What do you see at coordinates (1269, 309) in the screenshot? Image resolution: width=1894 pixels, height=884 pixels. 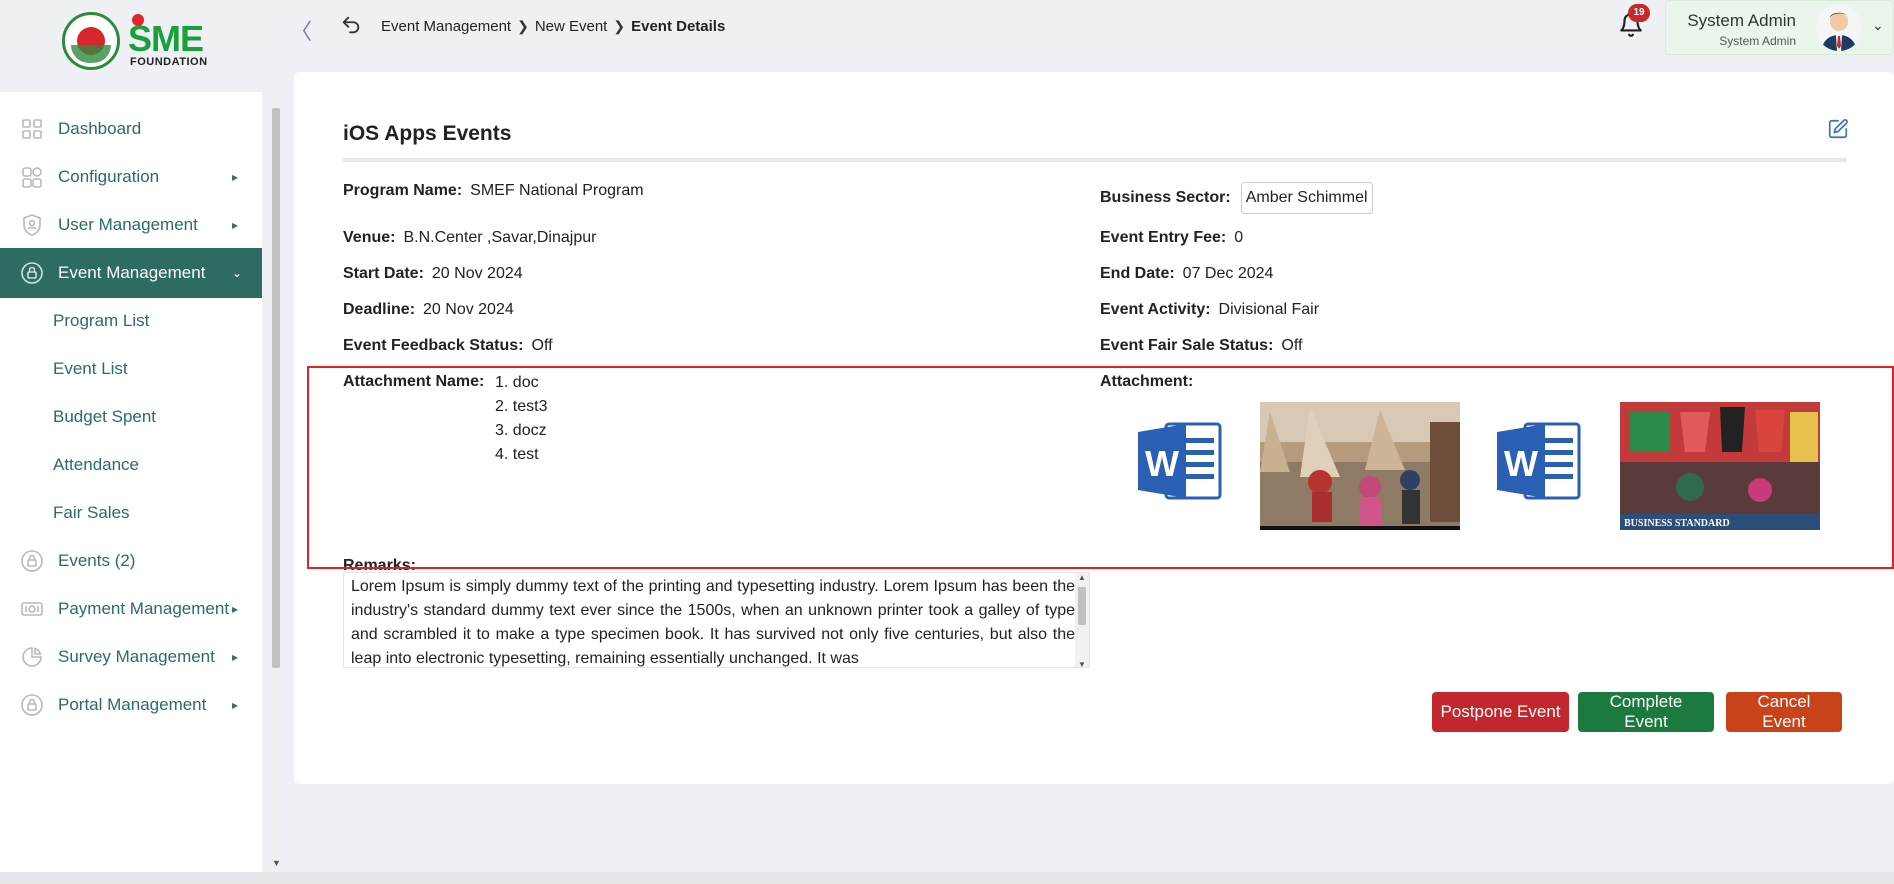 I see `event-activity-value: Divisional Fair` at bounding box center [1269, 309].